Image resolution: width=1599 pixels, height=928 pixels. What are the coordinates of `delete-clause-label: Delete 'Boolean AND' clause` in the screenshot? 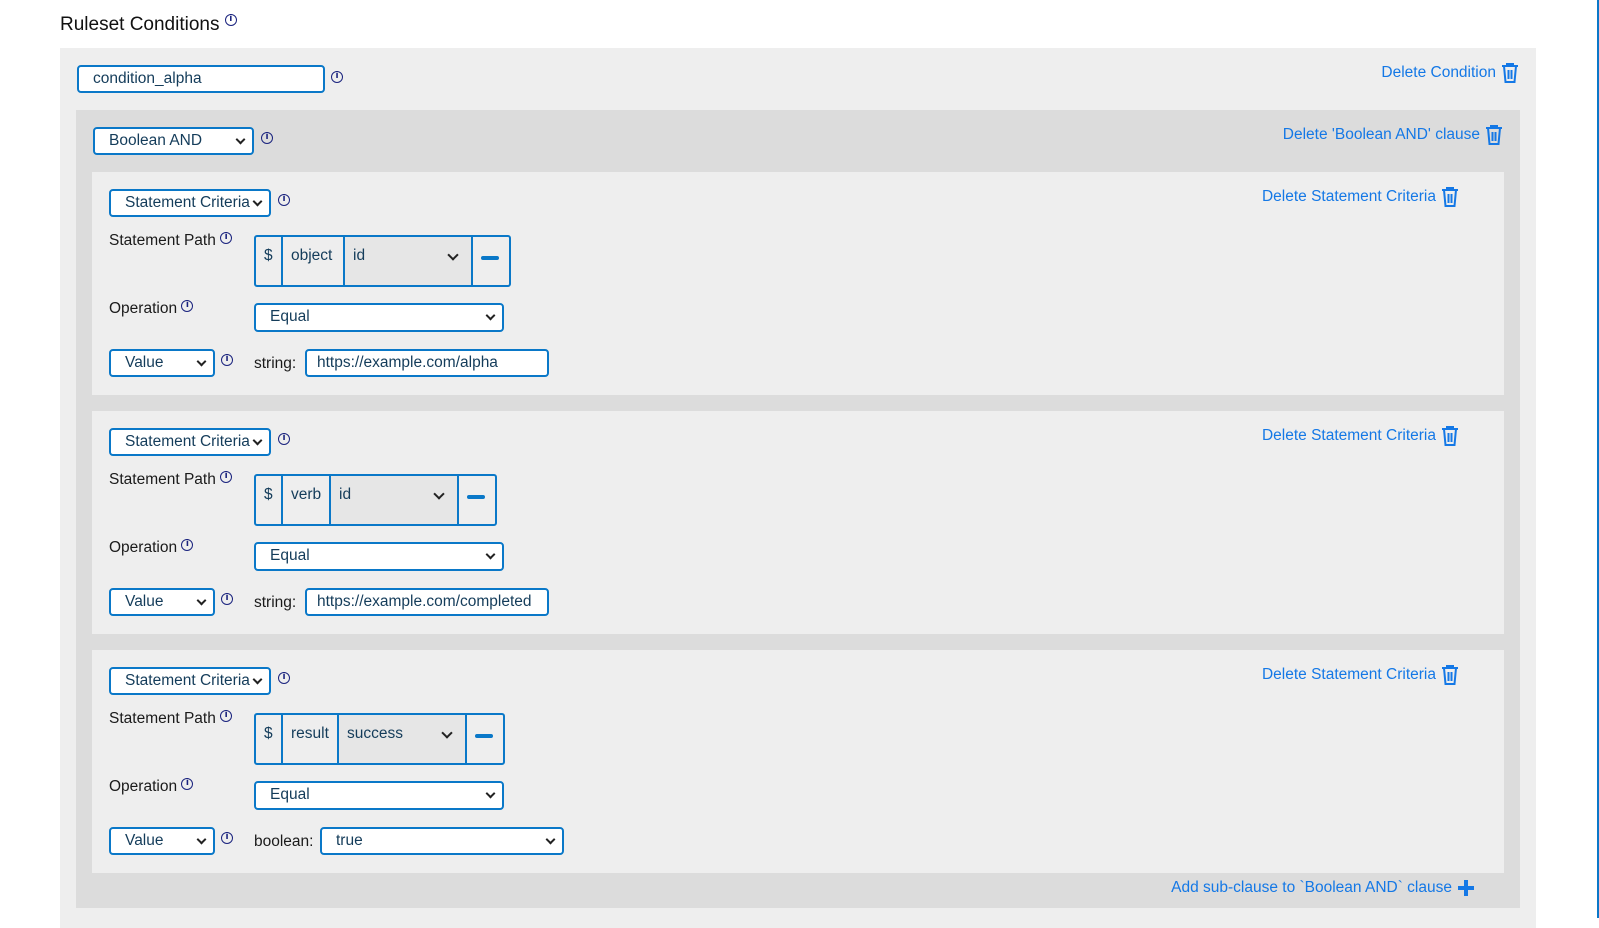 It's located at (1381, 134).